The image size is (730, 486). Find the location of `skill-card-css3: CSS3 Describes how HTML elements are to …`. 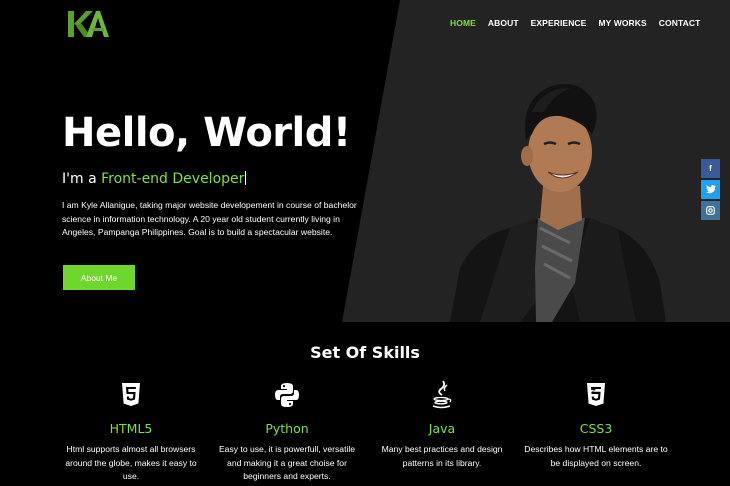

skill-card-css3: CSS3 Describes how HTML elements are to … is located at coordinates (596, 425).